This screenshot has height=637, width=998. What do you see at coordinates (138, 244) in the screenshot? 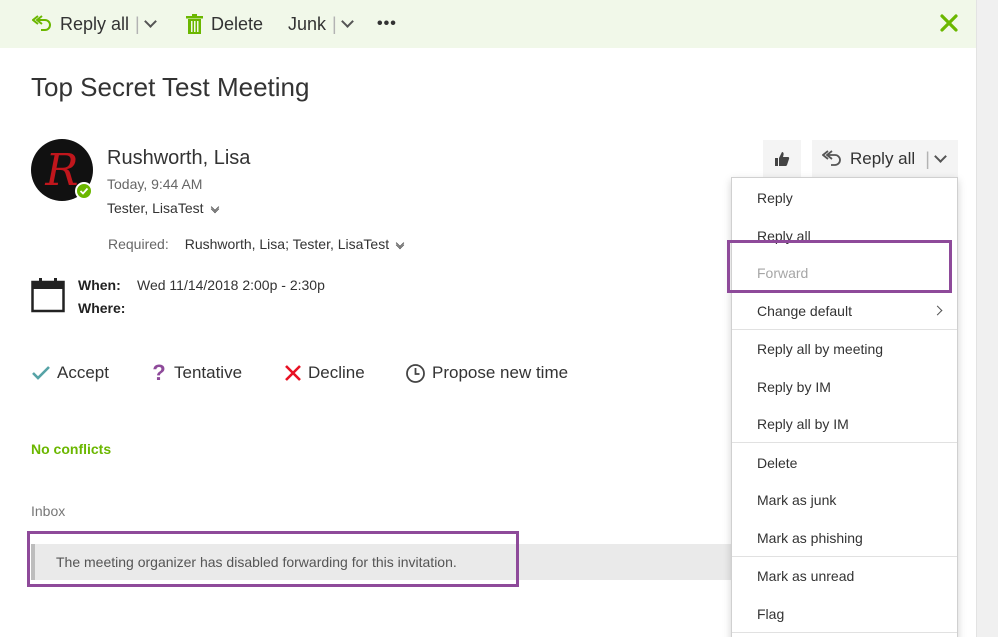
I see `required-label: Required:` at bounding box center [138, 244].